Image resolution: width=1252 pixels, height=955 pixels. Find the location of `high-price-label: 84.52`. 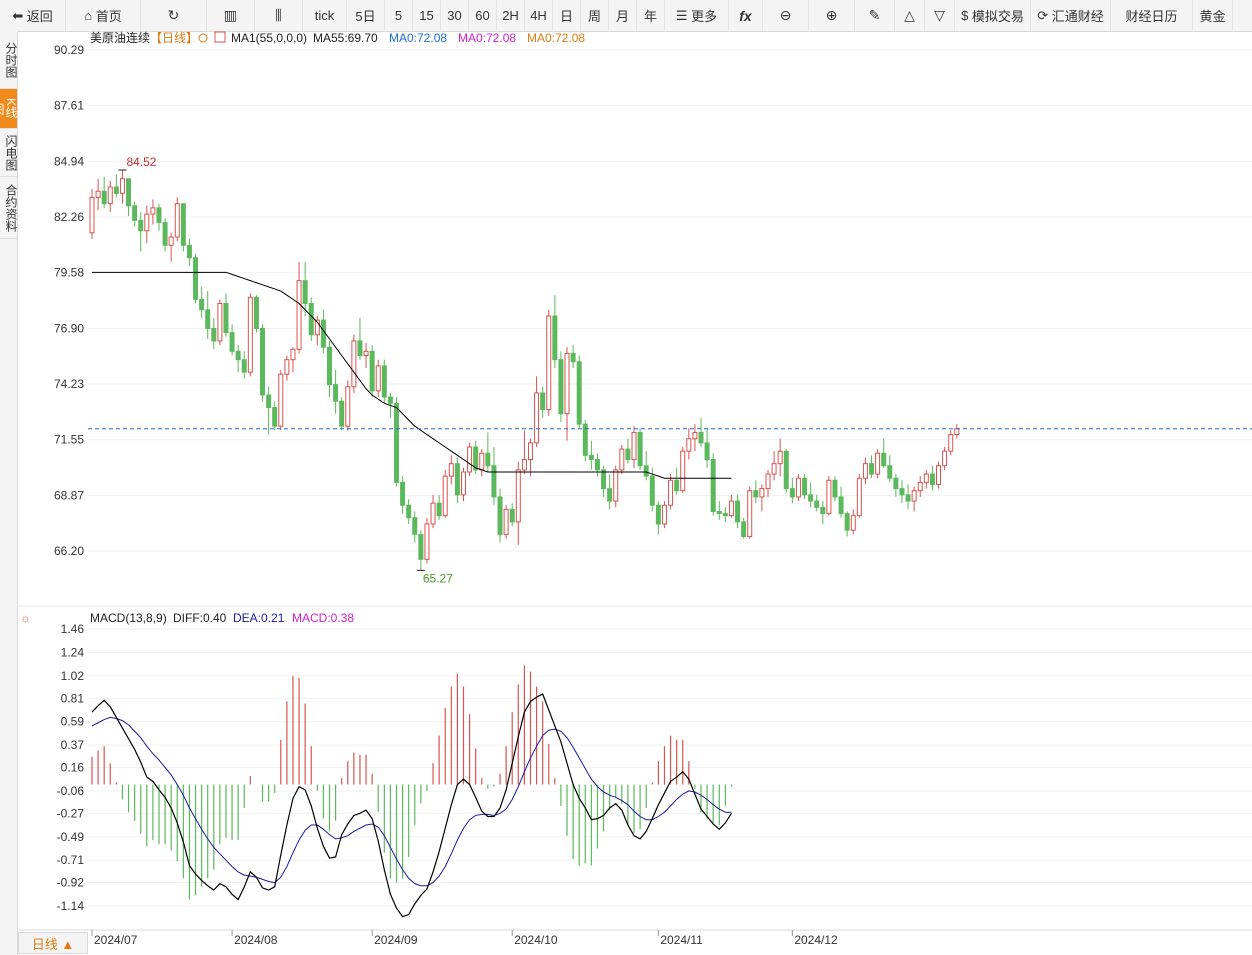

high-price-label: 84.52 is located at coordinates (141, 162).